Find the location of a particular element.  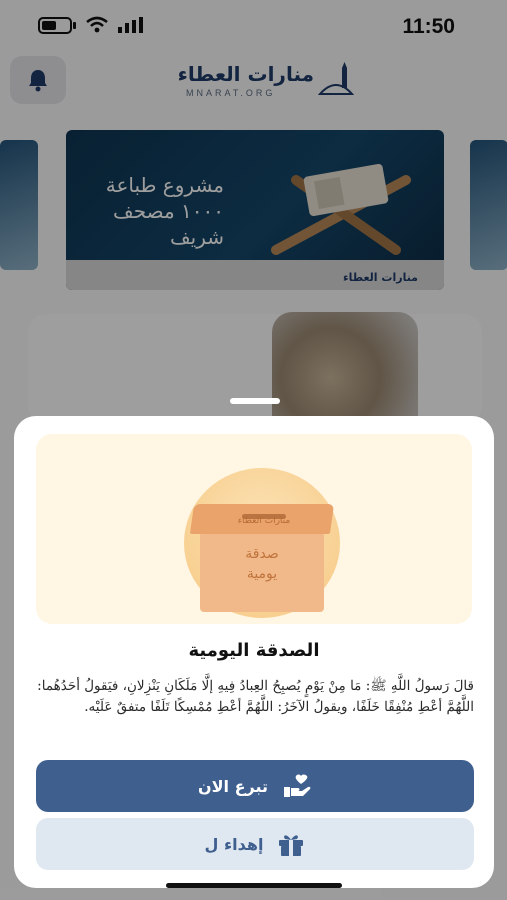

sheet-title: الصدقة اليومية is located at coordinates (254, 650).